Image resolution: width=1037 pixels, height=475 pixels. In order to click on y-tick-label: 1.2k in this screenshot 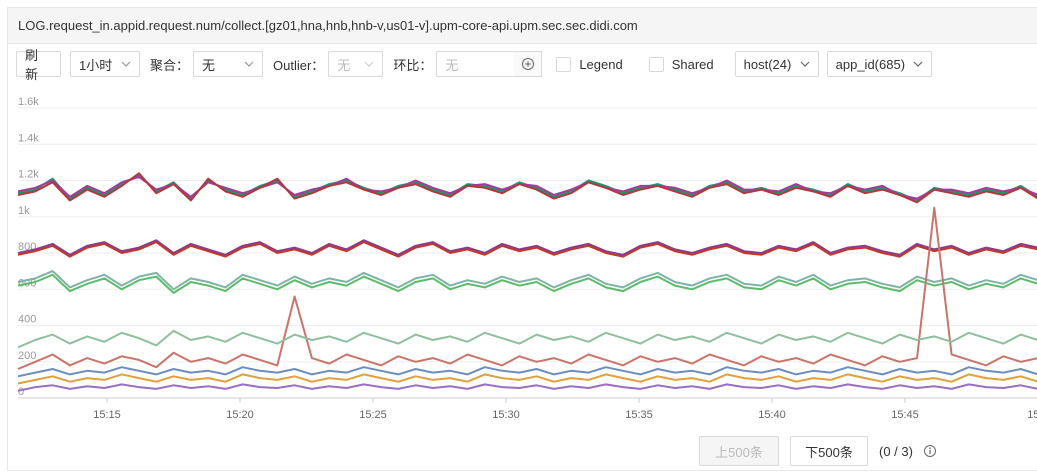, I will do `click(28, 175)`.